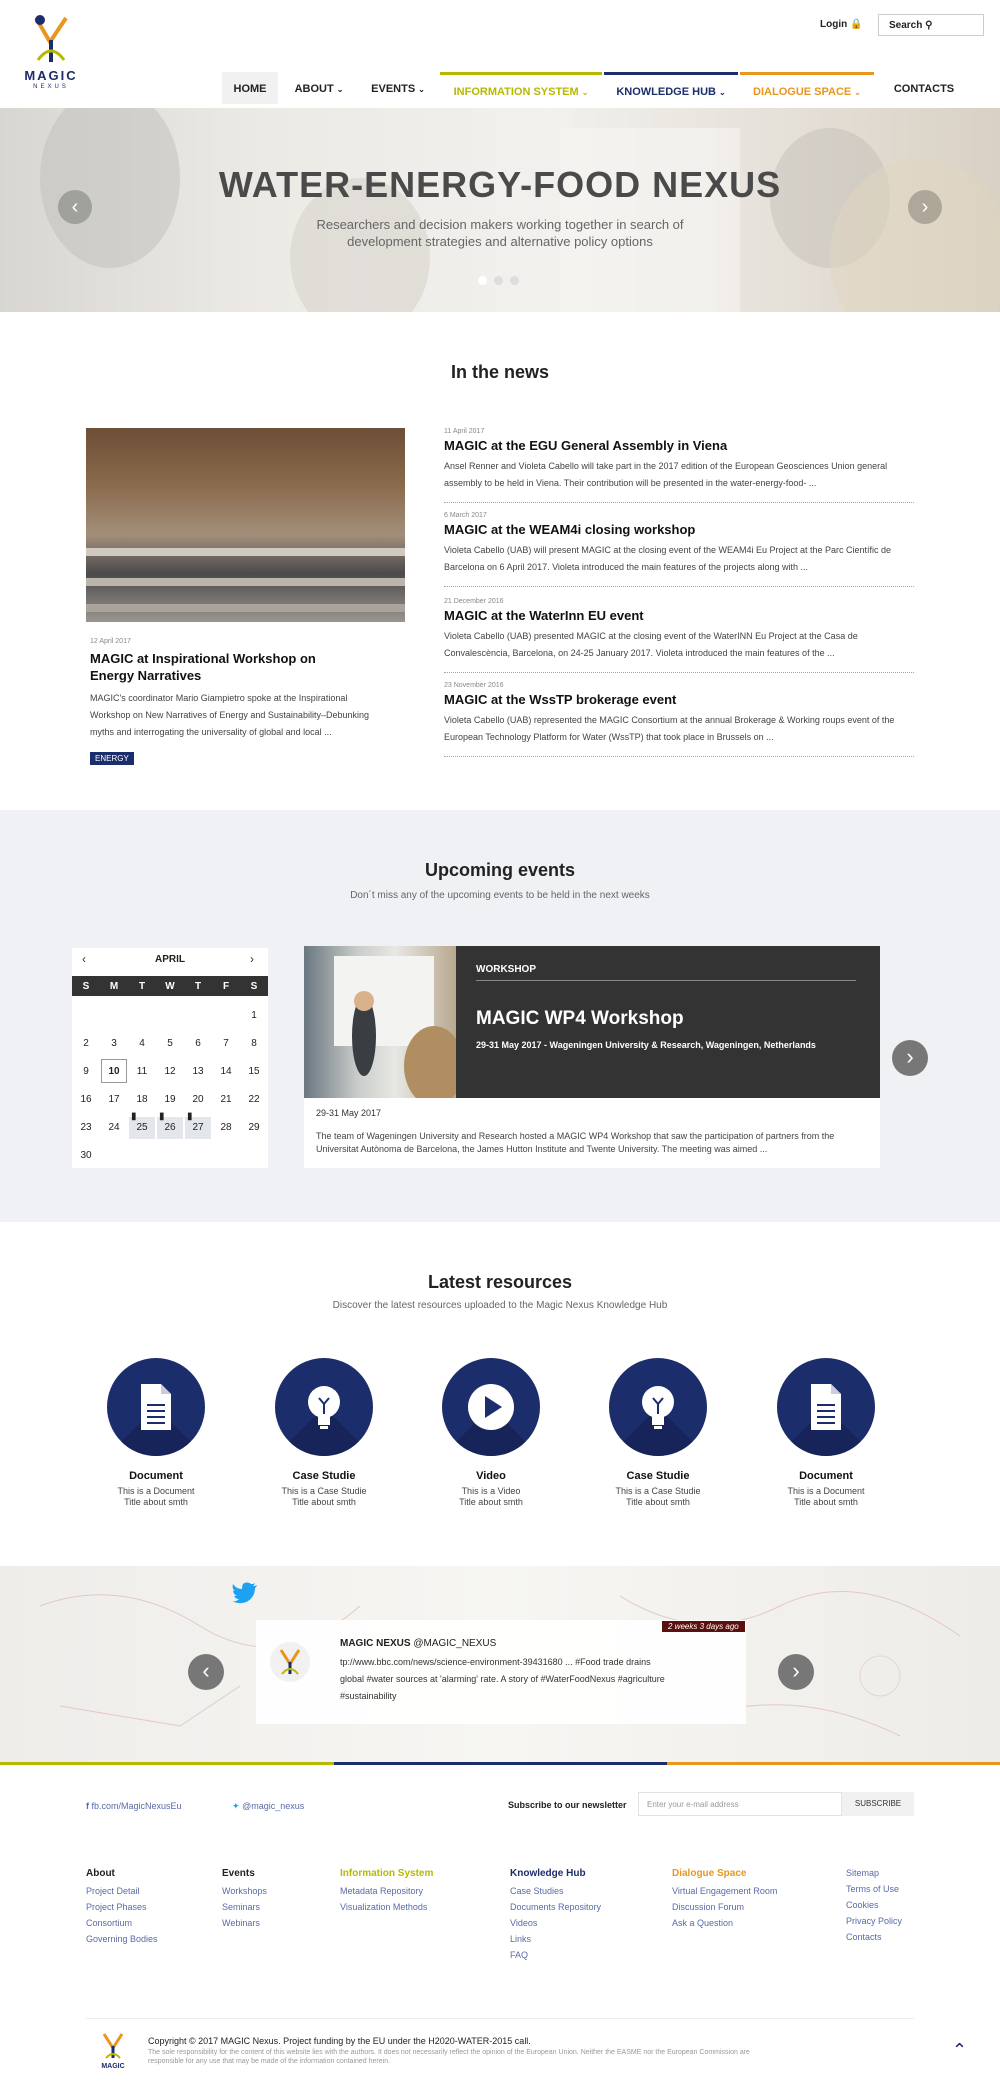 This screenshot has width=1000, height=2082. I want to click on hero-prev-button: ‹, so click(75, 207).